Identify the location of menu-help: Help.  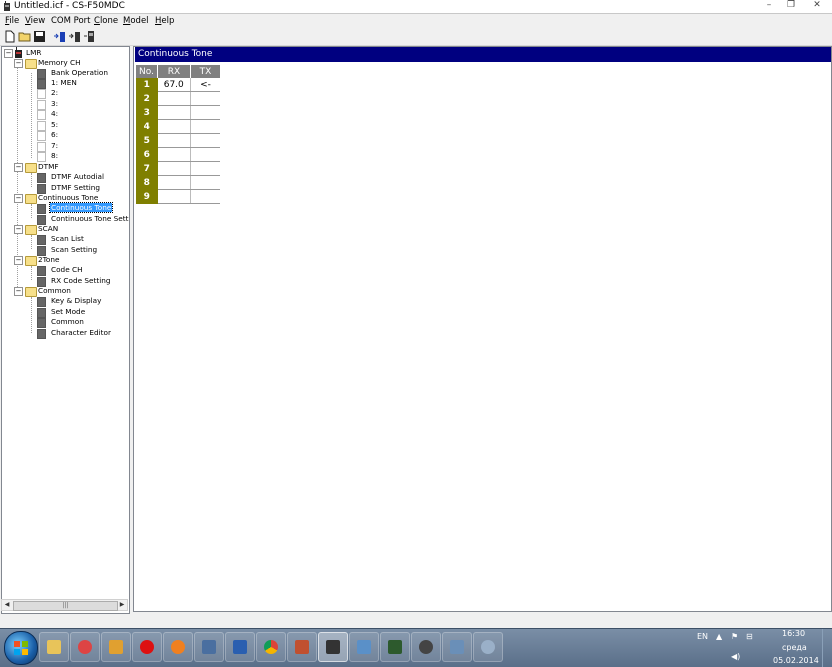
(164, 21).